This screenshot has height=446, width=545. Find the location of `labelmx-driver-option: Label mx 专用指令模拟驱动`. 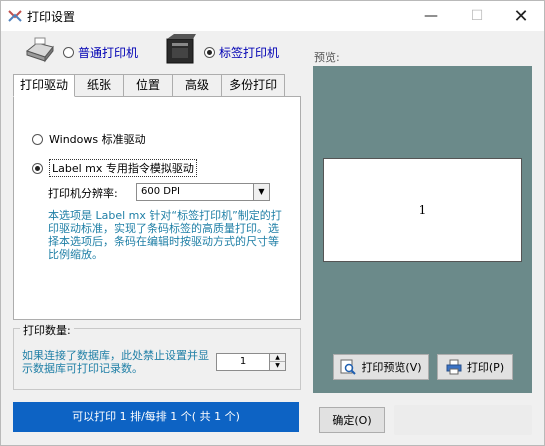

labelmx-driver-option: Label mx 专用指令模拟驱动 is located at coordinates (114, 168).